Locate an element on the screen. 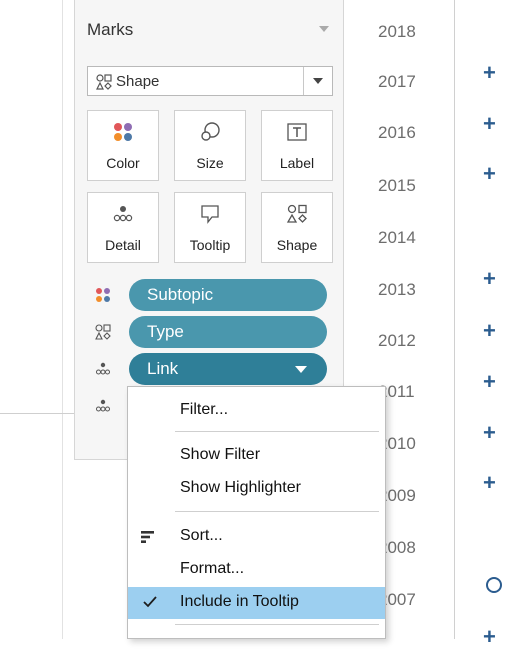  label-button: Label is located at coordinates (297, 145).